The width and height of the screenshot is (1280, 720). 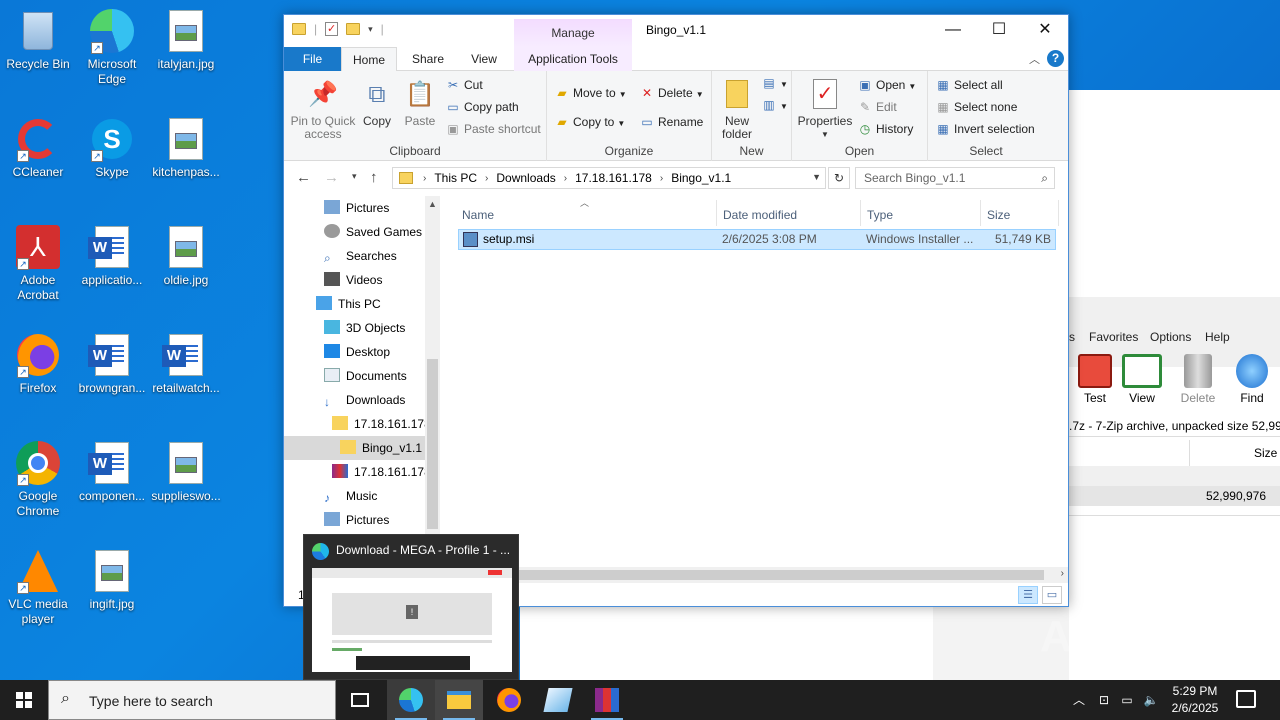 I want to click on edit-button: ✎ Edit, so click(x=877, y=107).